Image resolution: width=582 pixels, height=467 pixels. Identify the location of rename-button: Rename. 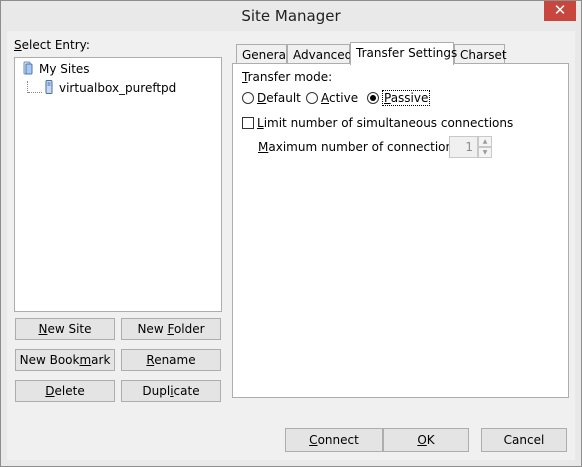
(171, 360).